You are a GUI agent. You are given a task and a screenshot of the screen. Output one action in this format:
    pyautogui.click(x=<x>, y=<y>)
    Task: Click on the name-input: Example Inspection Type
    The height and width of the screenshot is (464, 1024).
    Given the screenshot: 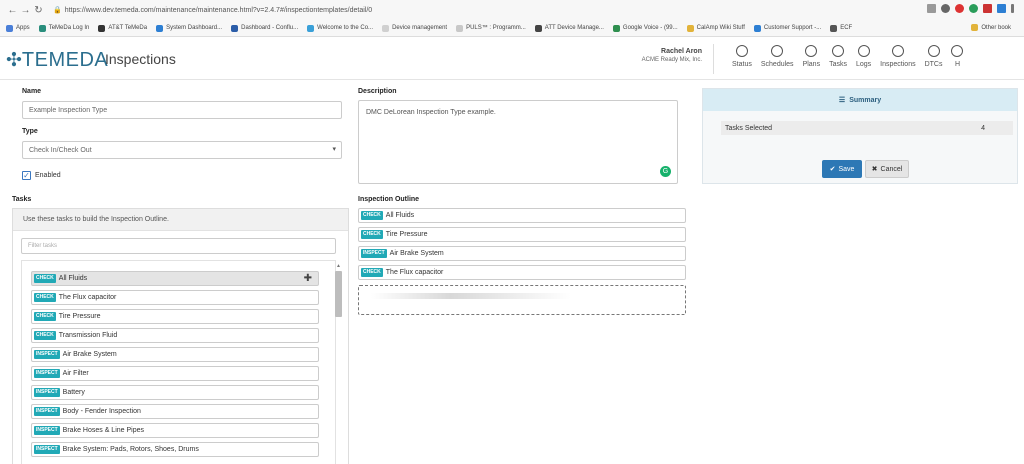 What is the action you would take?
    pyautogui.click(x=182, y=110)
    